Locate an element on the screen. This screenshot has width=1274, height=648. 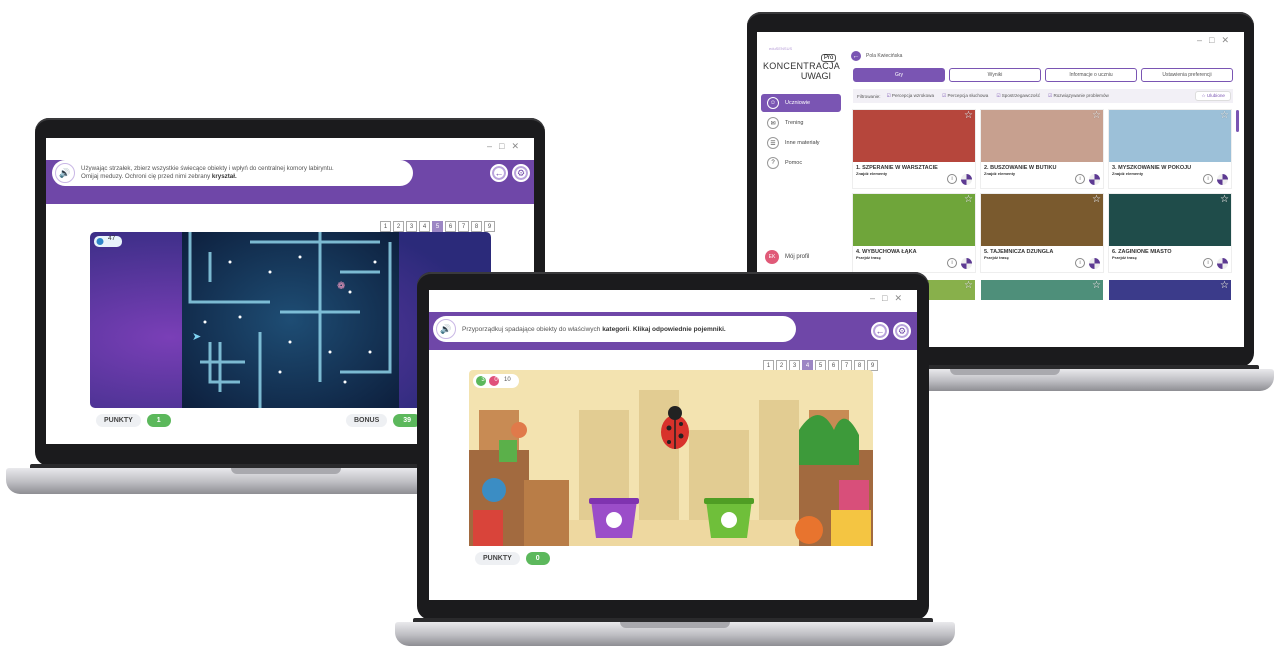
checkbox-icon: ☑ is located at coordinates (1050, 95).